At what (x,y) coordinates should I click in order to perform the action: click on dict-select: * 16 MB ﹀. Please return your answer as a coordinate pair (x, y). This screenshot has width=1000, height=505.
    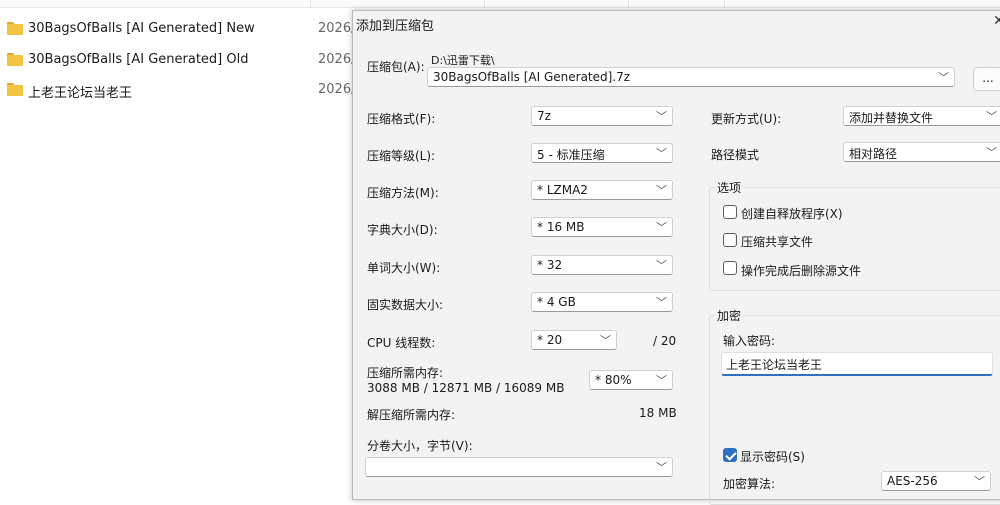
    Looking at the image, I should click on (602, 227).